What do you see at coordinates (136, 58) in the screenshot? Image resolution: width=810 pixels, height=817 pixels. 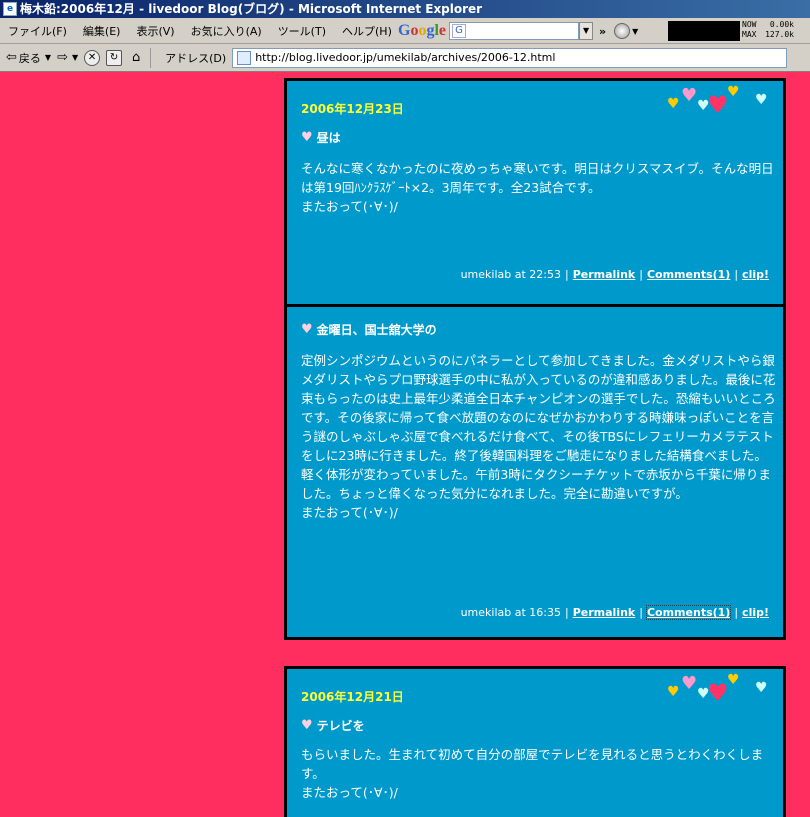 I see `home-icon: ⌂` at bounding box center [136, 58].